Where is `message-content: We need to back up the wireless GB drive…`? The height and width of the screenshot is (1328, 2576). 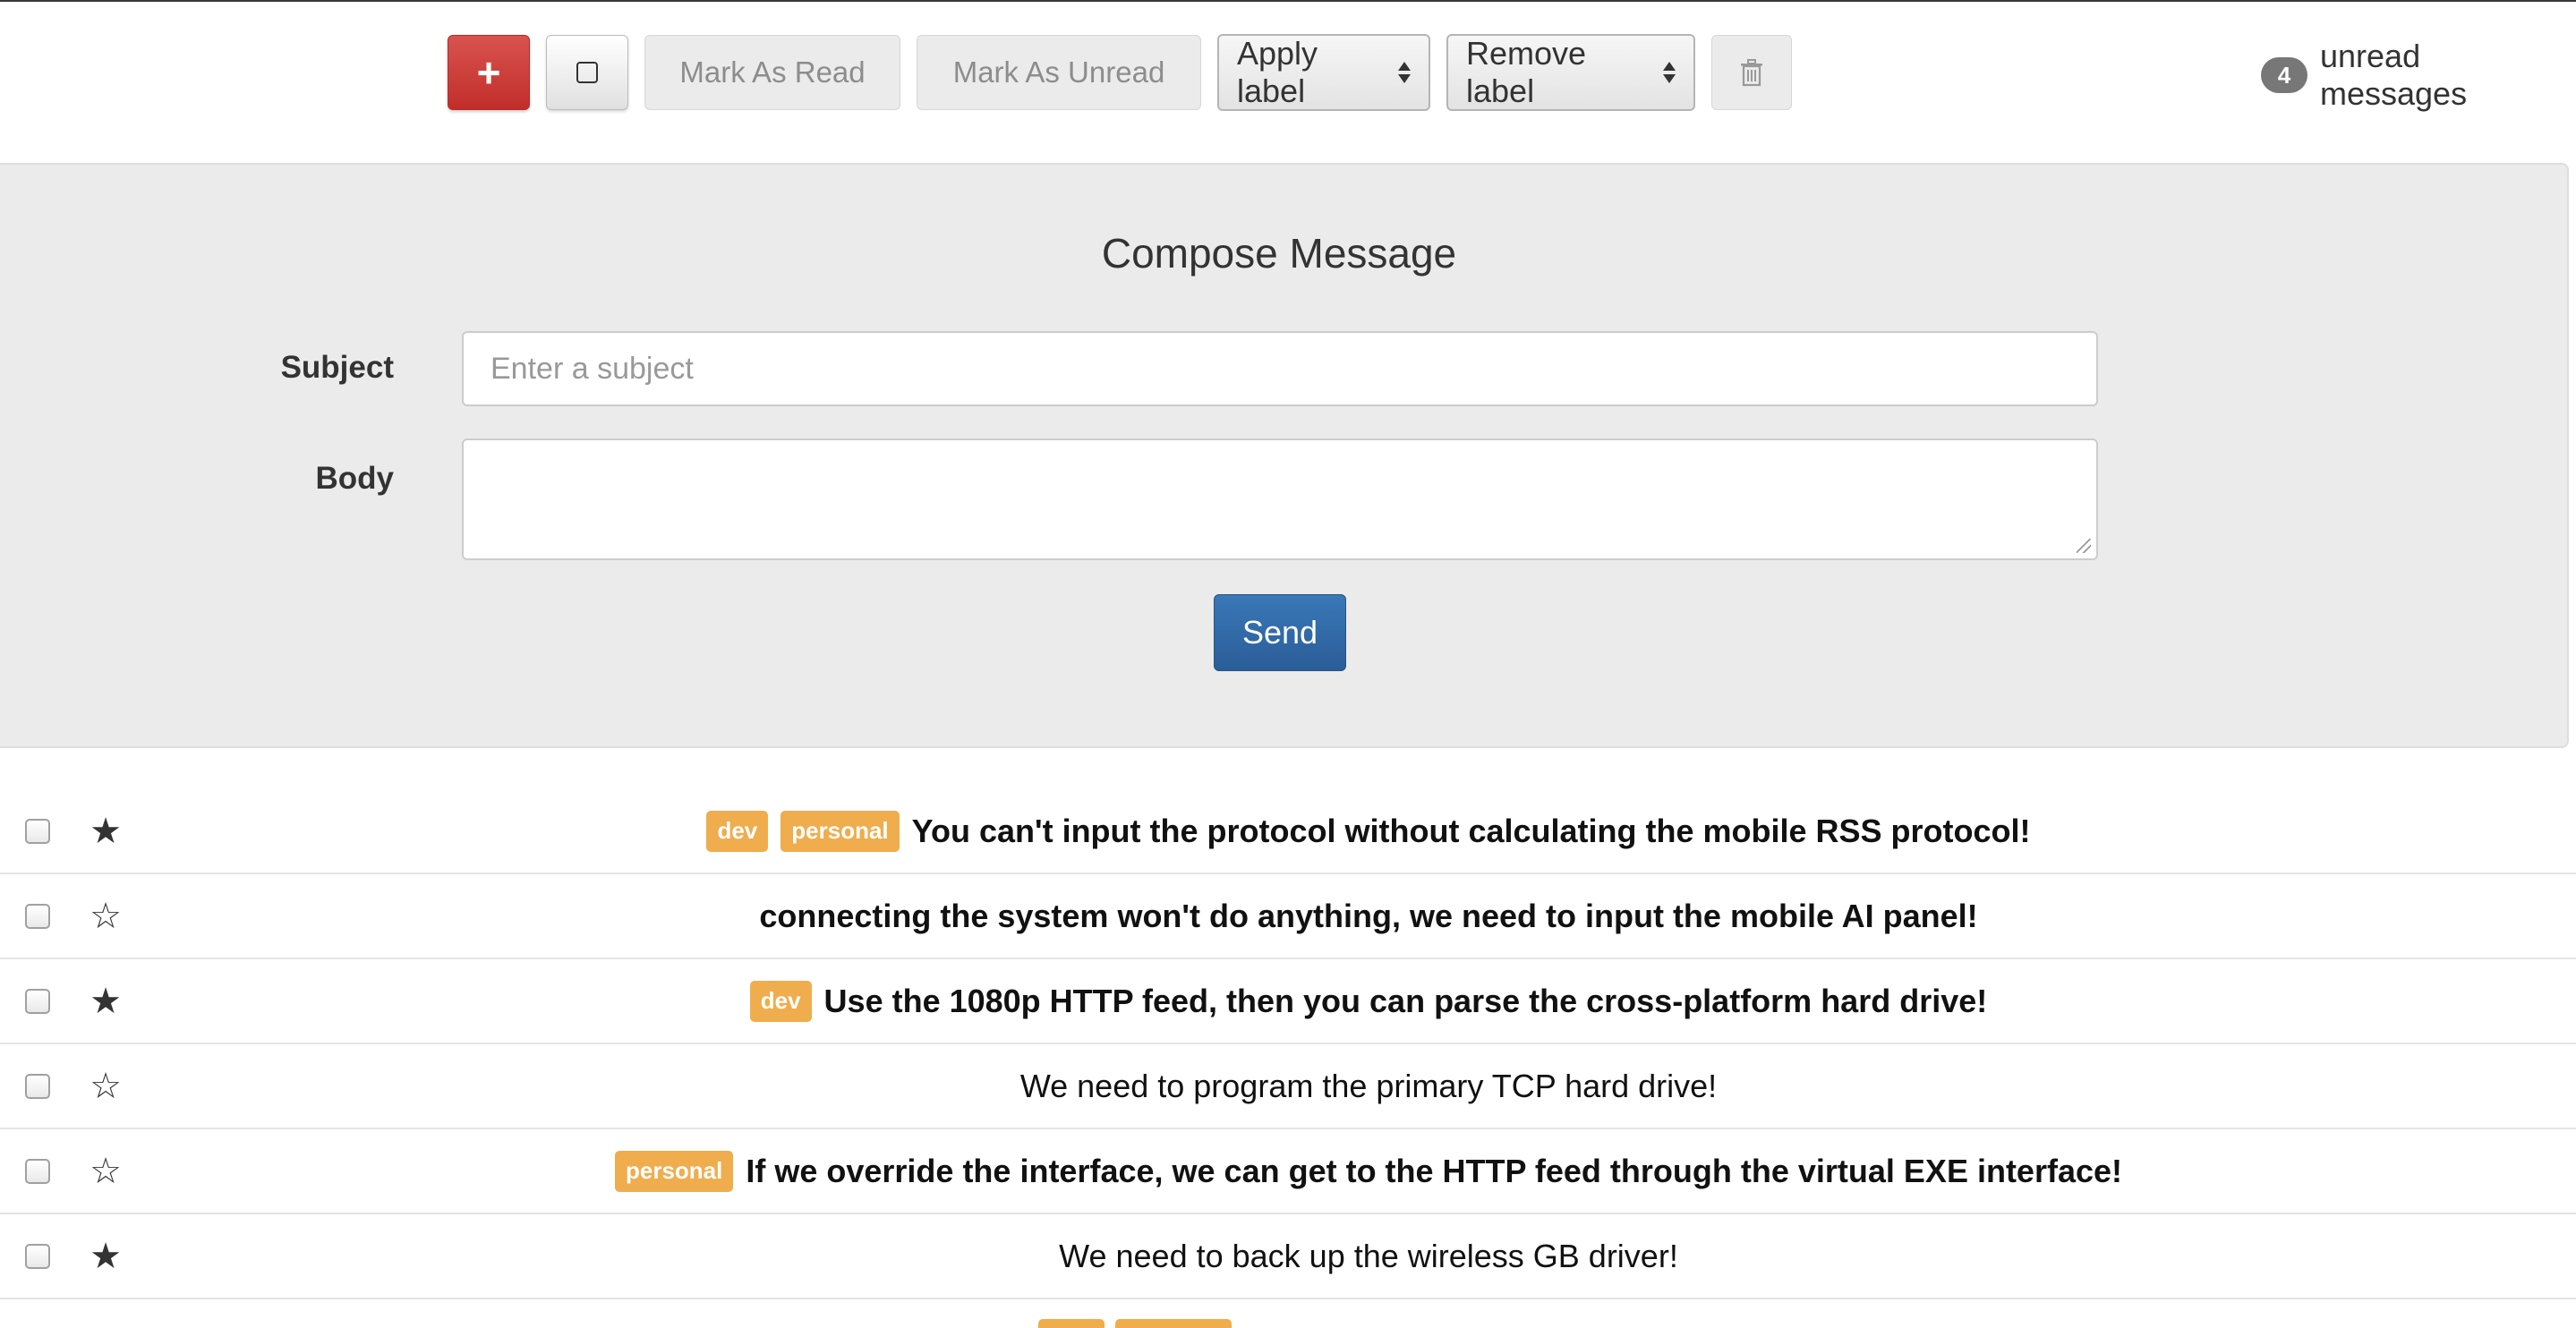 message-content: We need to back up the wireless GB drive… is located at coordinates (1368, 1256).